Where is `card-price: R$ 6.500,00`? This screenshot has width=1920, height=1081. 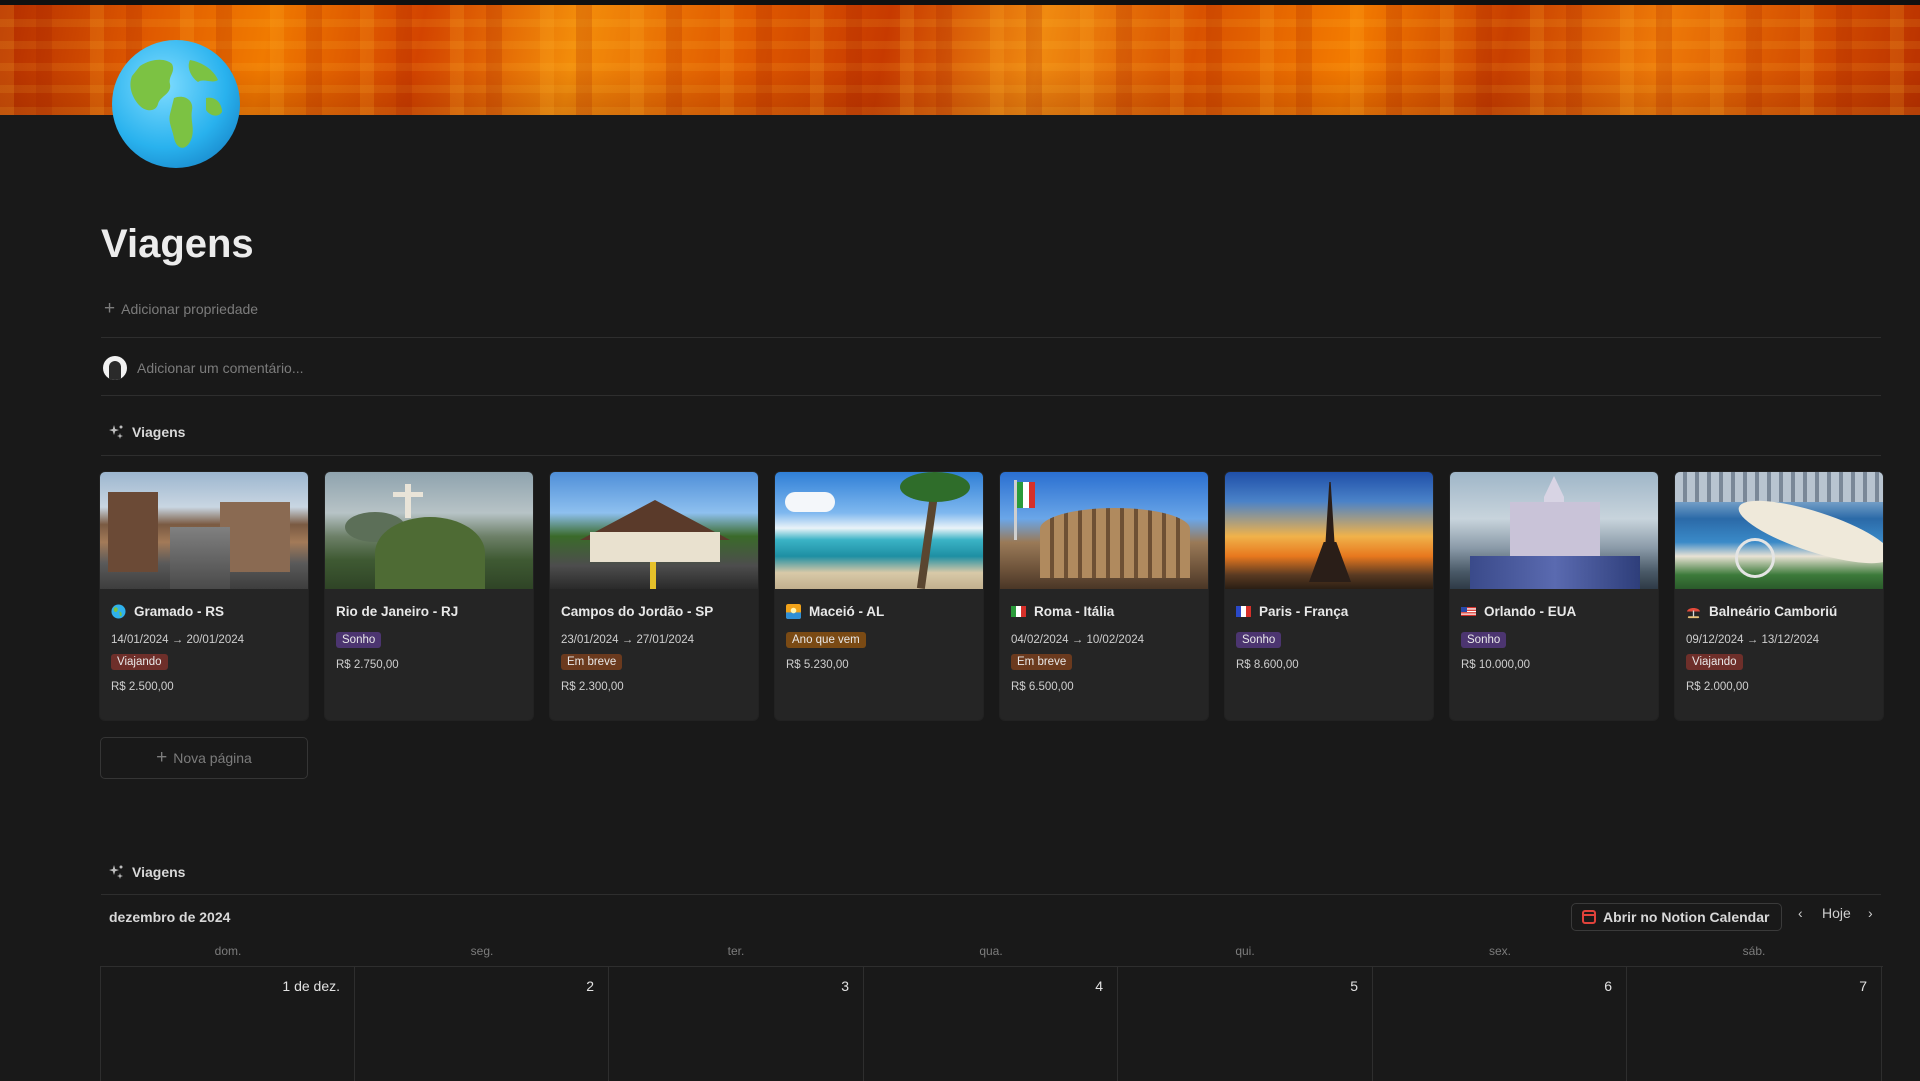 card-price: R$ 6.500,00 is located at coordinates (1042, 687).